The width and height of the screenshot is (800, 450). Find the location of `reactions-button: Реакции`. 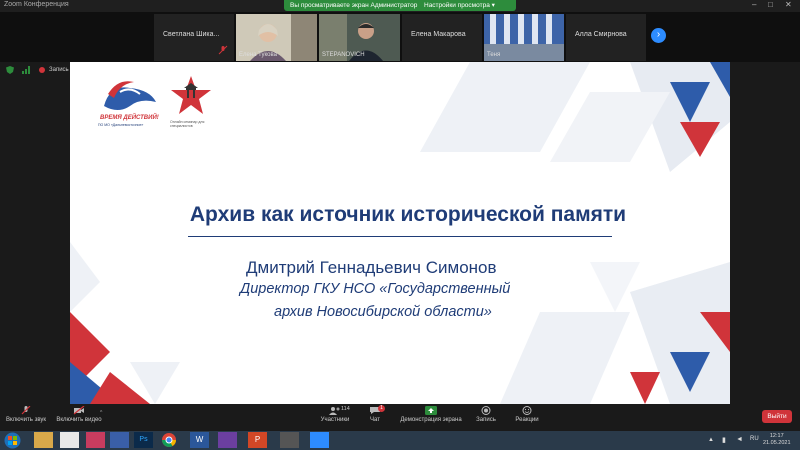

reactions-button: Реакции is located at coordinates (527, 414).